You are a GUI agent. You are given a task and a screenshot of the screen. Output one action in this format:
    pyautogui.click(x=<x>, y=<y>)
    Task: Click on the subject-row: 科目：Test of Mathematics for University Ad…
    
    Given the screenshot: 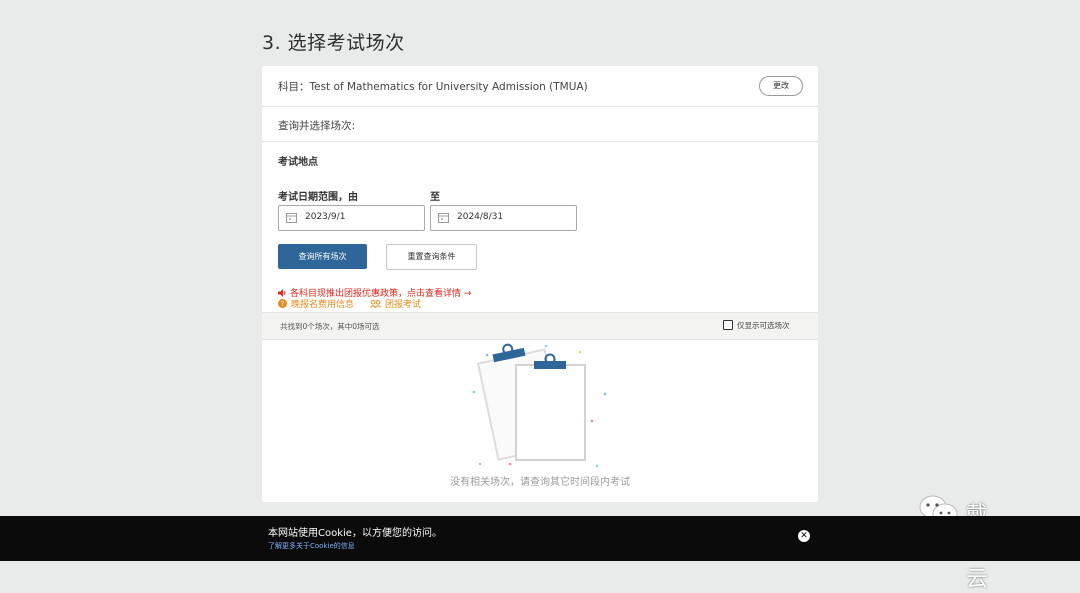 What is the action you would take?
    pyautogui.click(x=540, y=86)
    